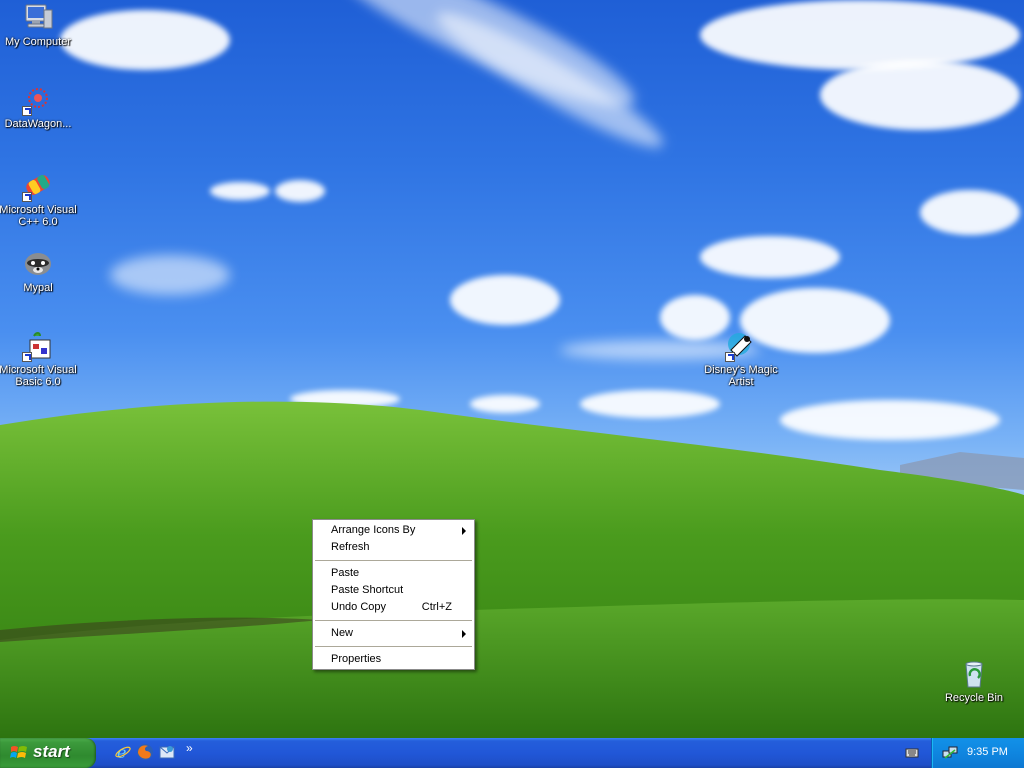 Image resolution: width=1024 pixels, height=768 pixels. I want to click on desktop-icon-label: Disney's Magic Artist, so click(741, 376).